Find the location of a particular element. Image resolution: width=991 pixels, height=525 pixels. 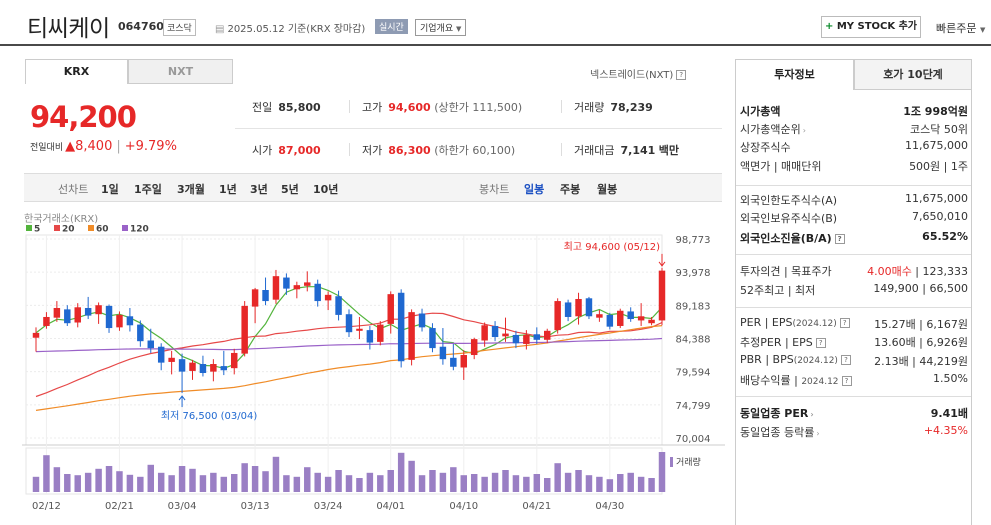

info-key-text: 액면가 | 매매단위 is located at coordinates (781, 166).